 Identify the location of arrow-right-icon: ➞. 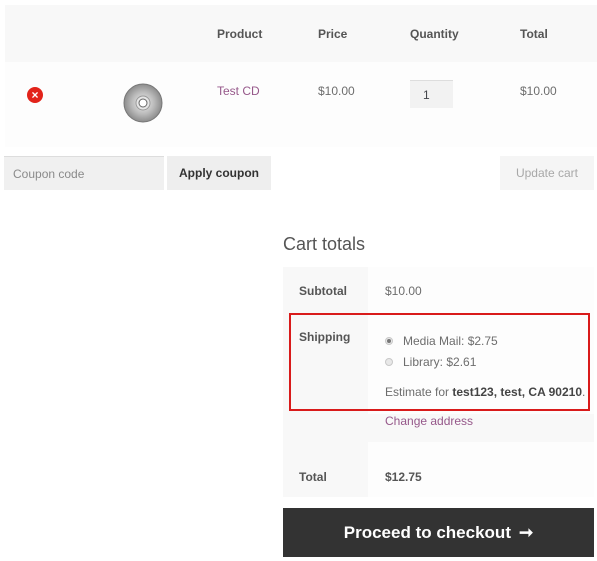
(526, 532).